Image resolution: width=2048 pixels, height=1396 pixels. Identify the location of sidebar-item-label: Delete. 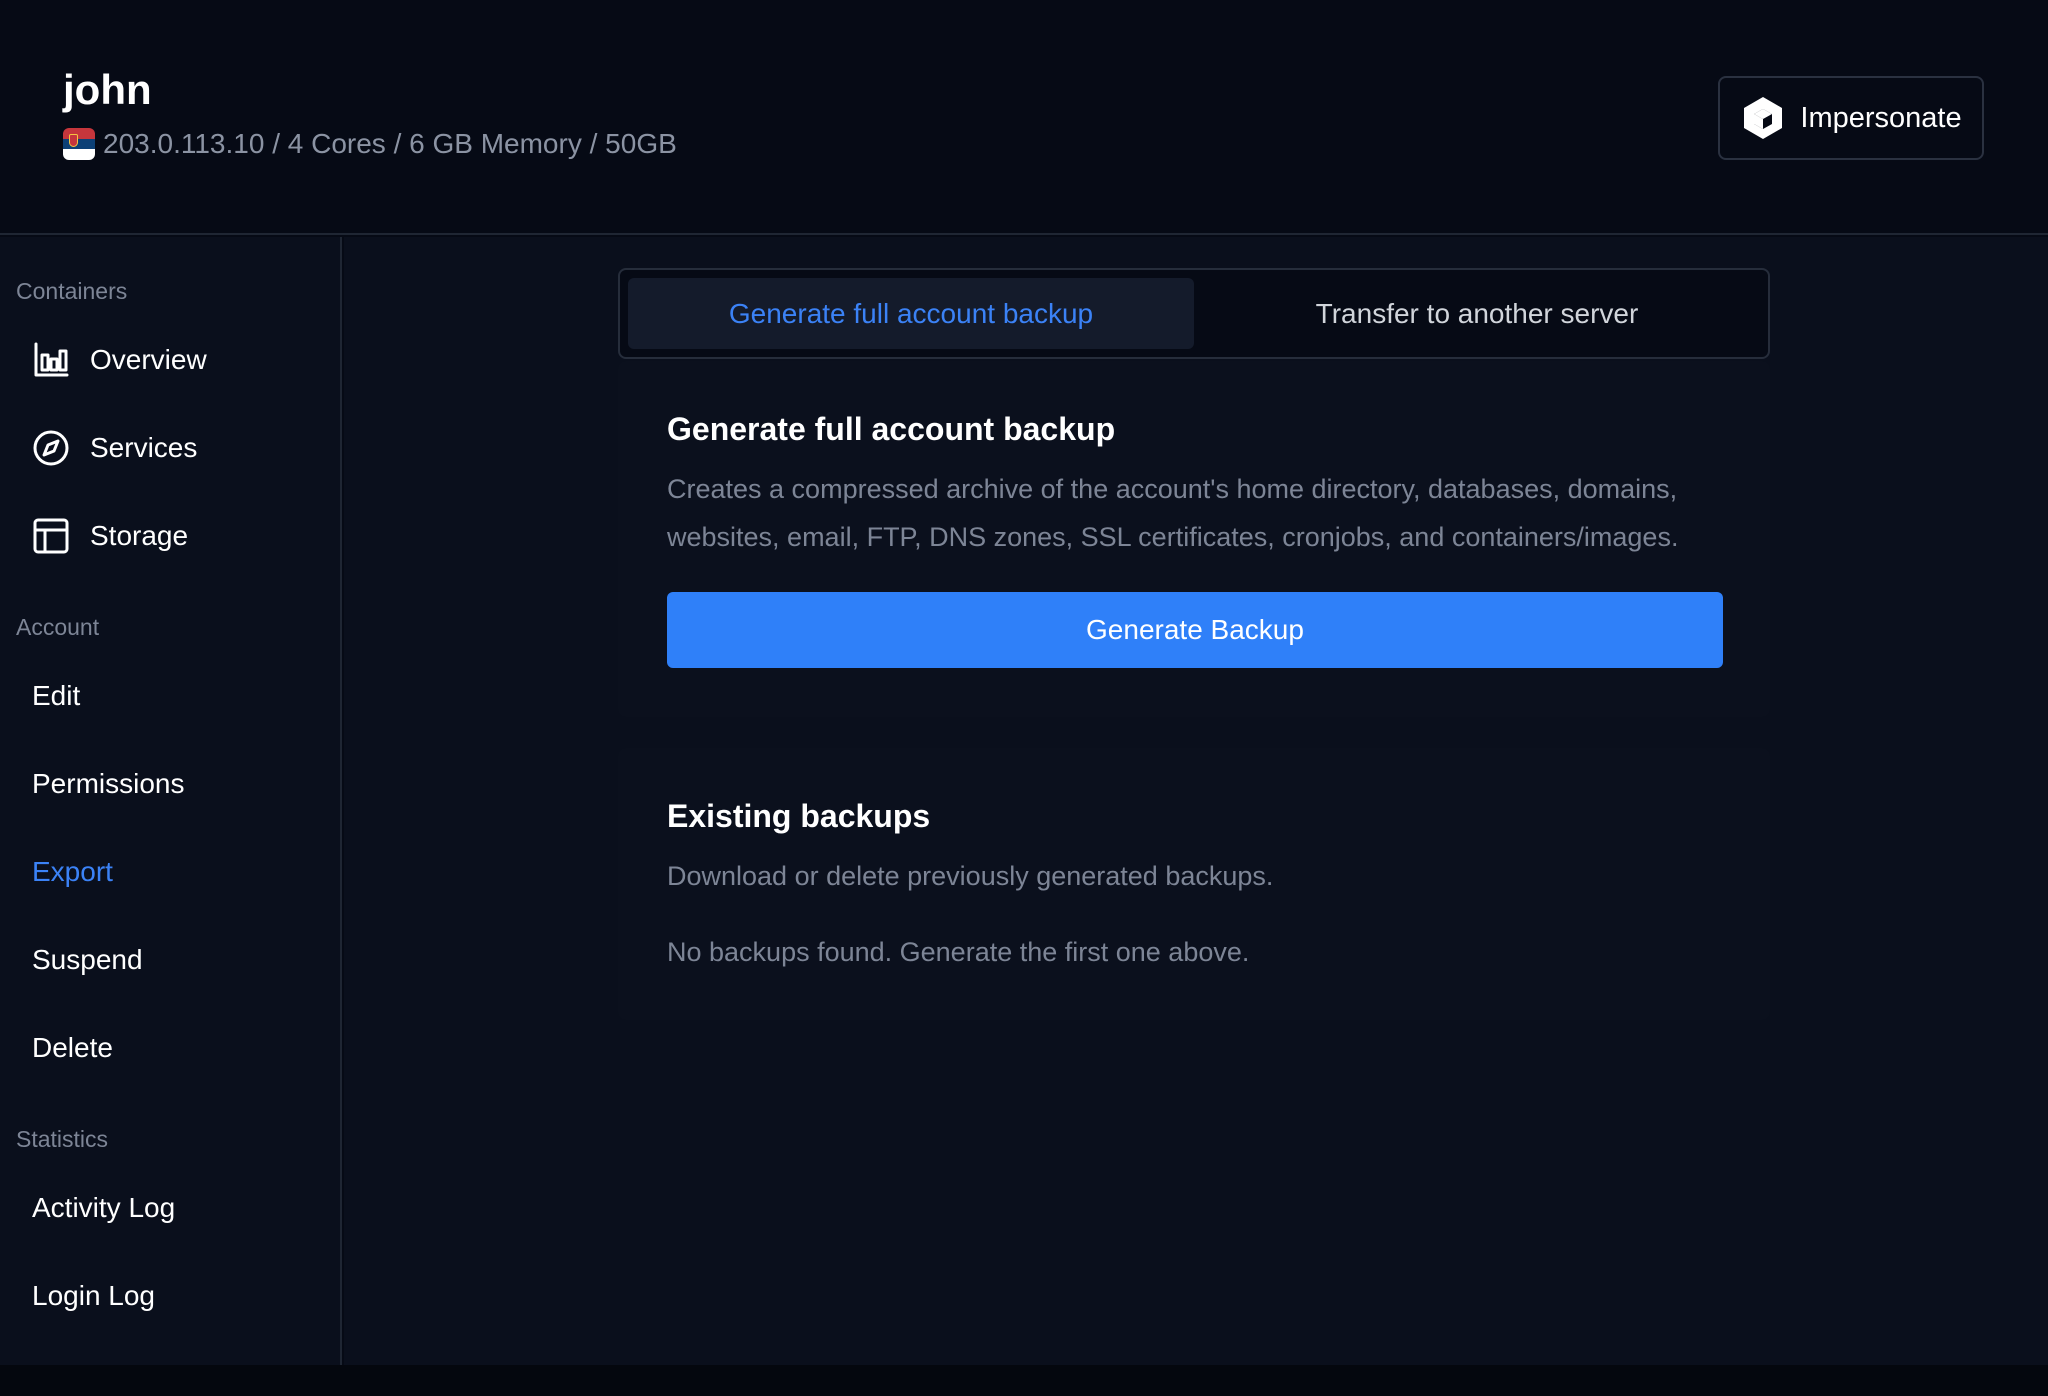
(72, 1047).